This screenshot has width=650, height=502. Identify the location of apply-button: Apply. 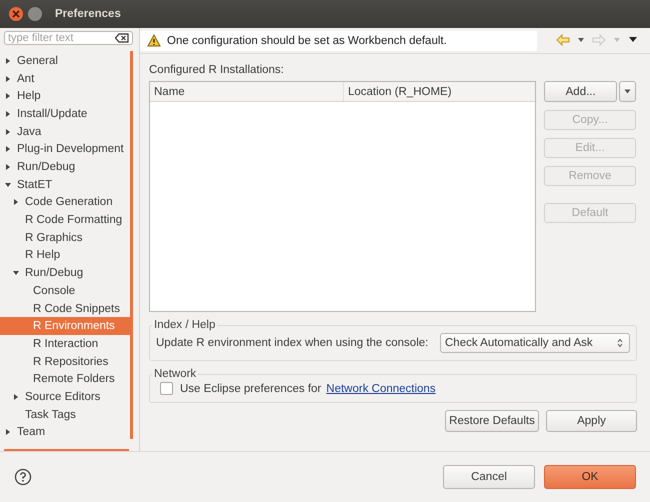
(591, 421).